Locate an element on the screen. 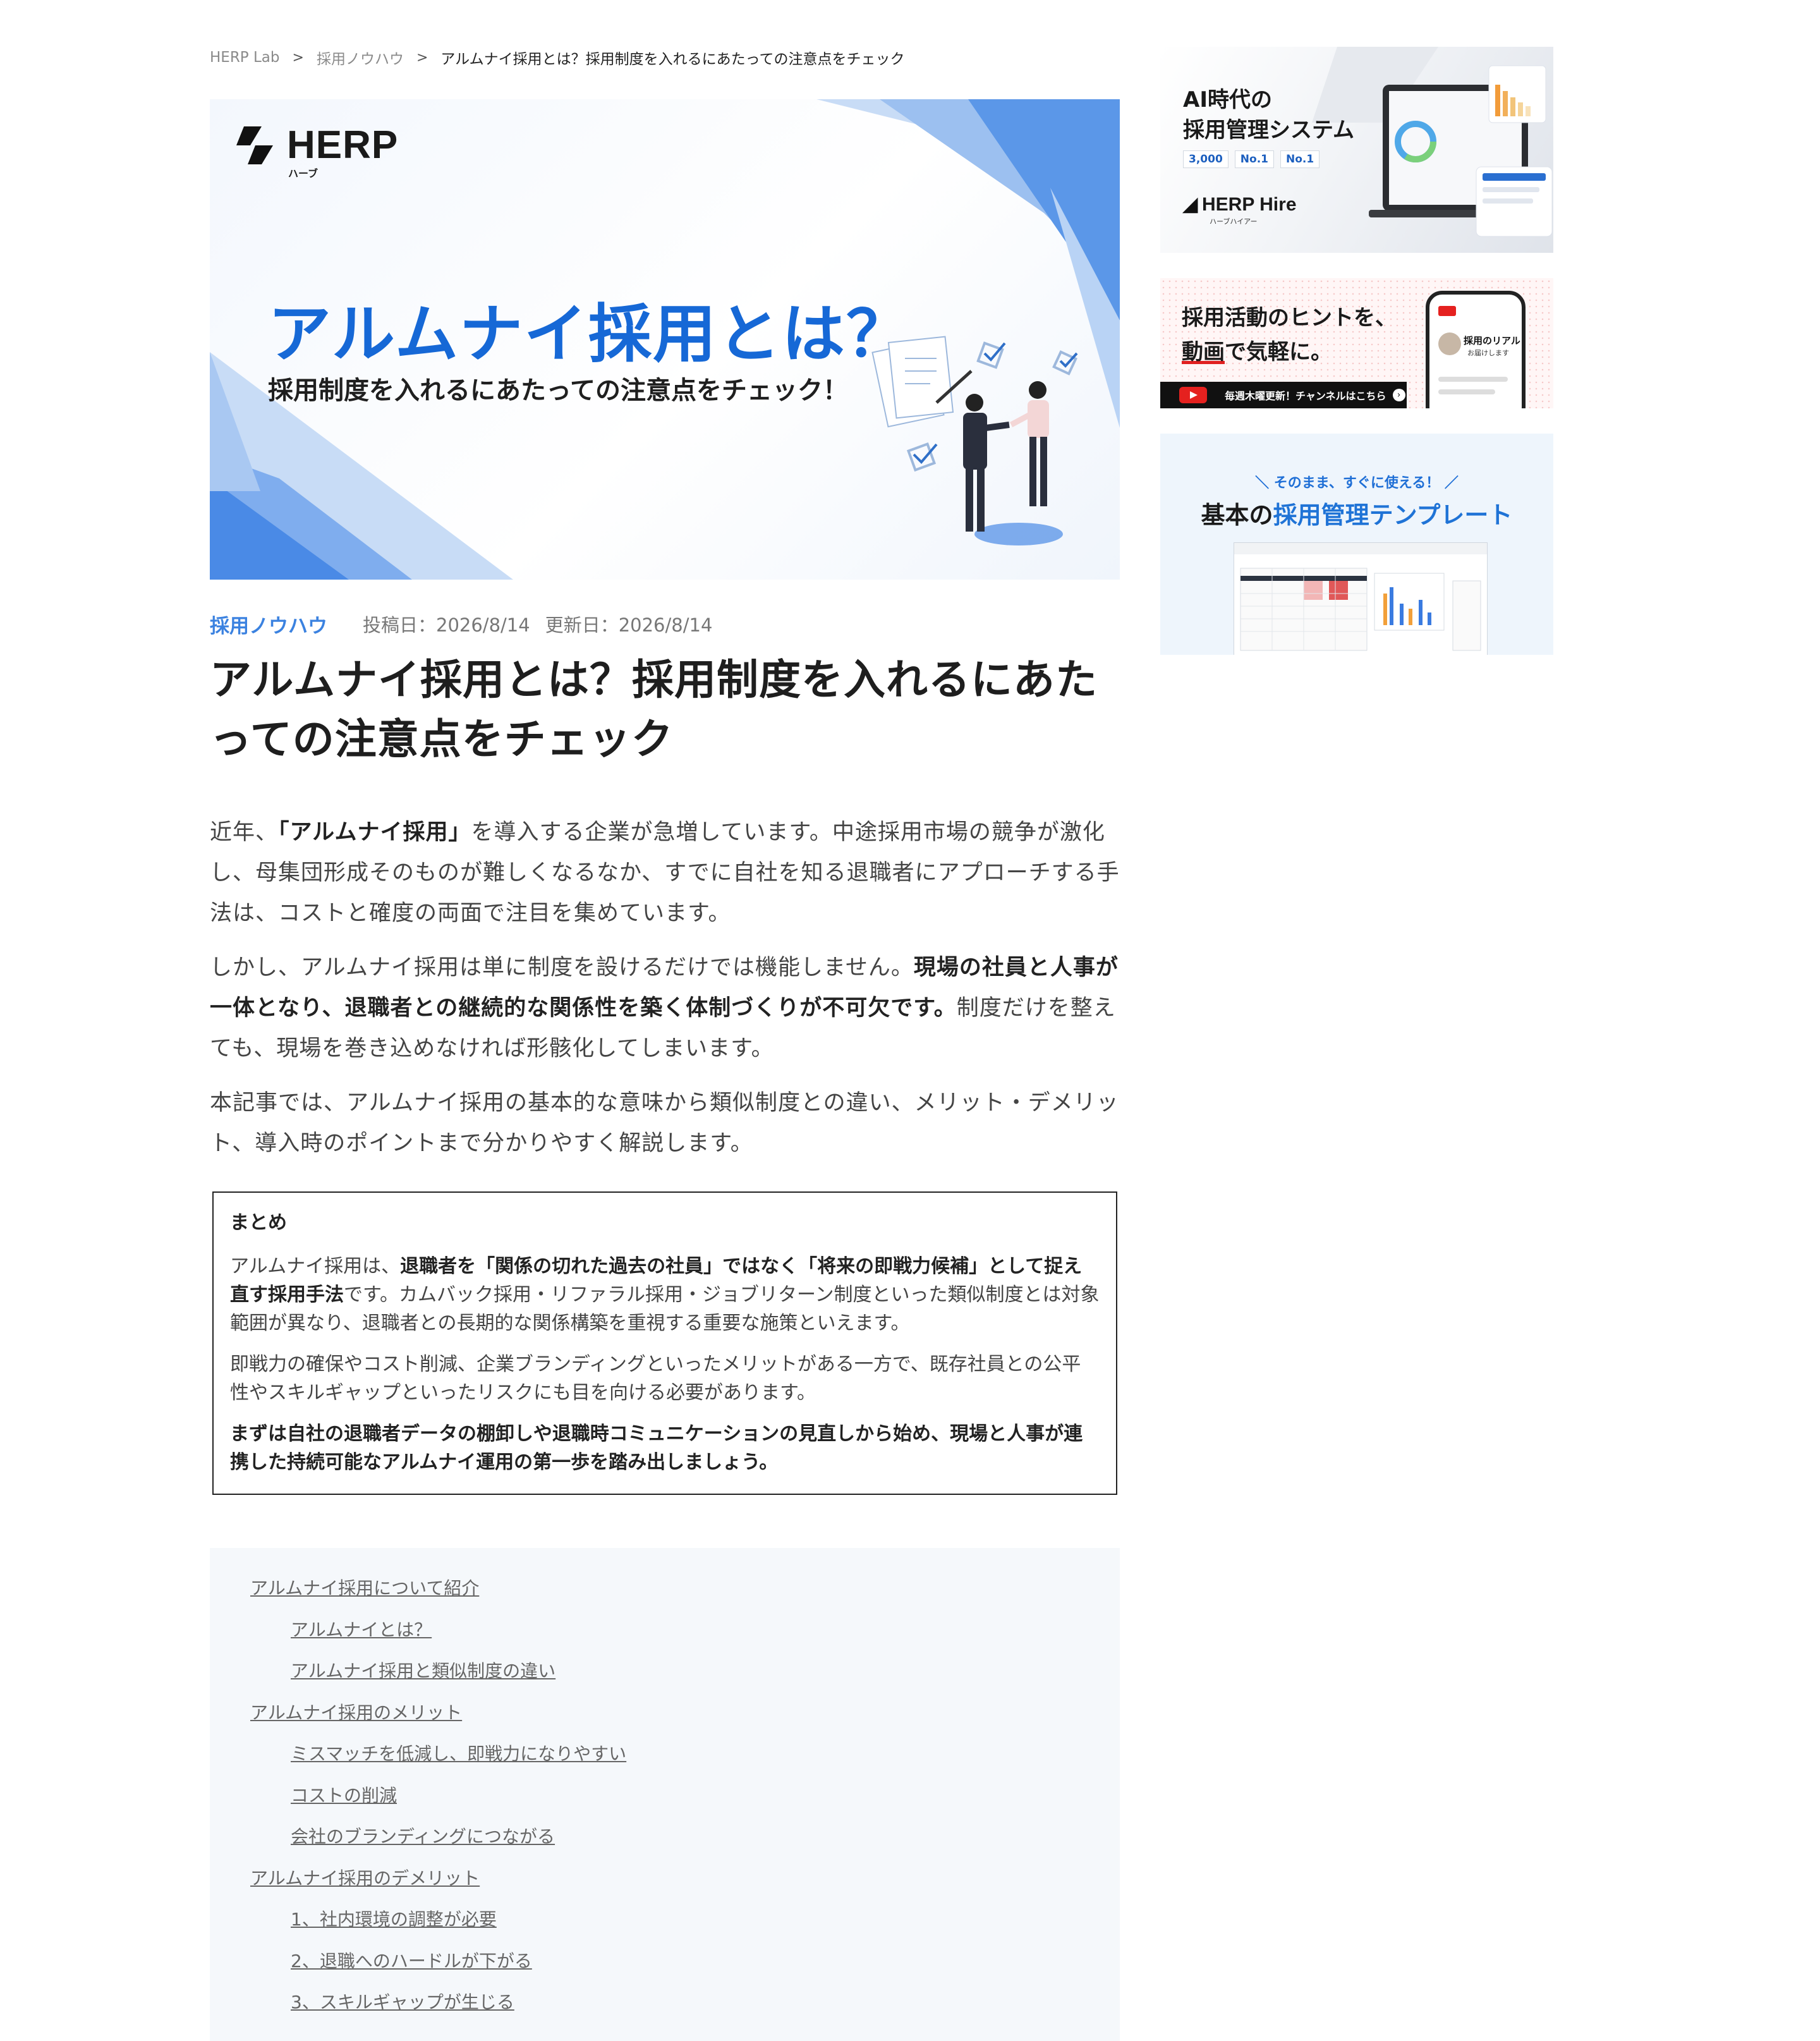 The width and height of the screenshot is (1820, 2041). youtube-cta-text: 毎週木曜更新！チャンネルはこちら is located at coordinates (1305, 396).